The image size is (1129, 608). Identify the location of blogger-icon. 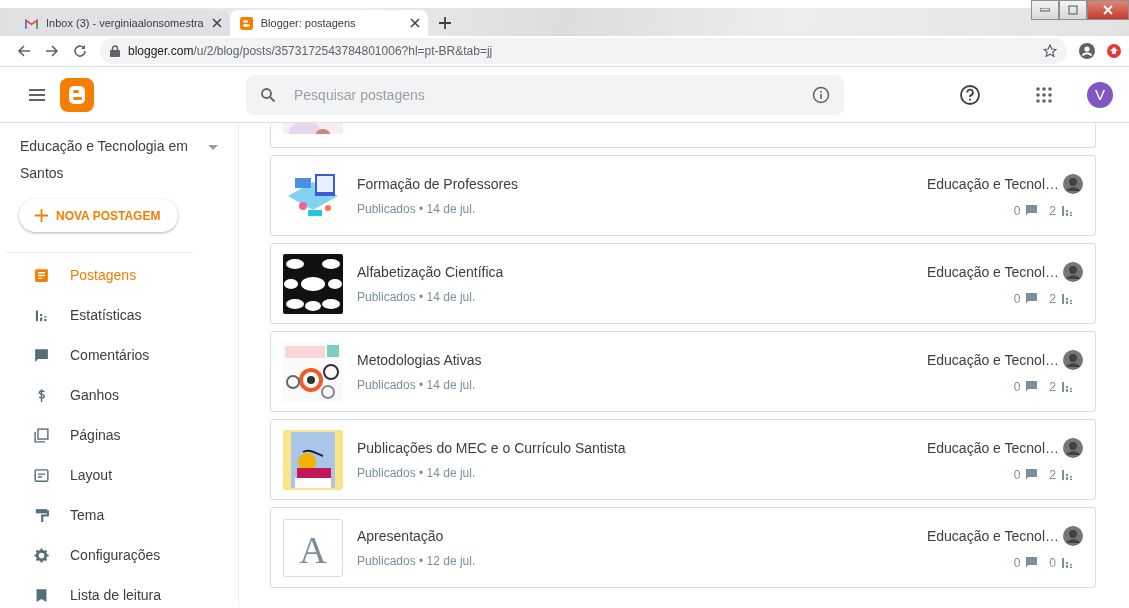
(246, 23).